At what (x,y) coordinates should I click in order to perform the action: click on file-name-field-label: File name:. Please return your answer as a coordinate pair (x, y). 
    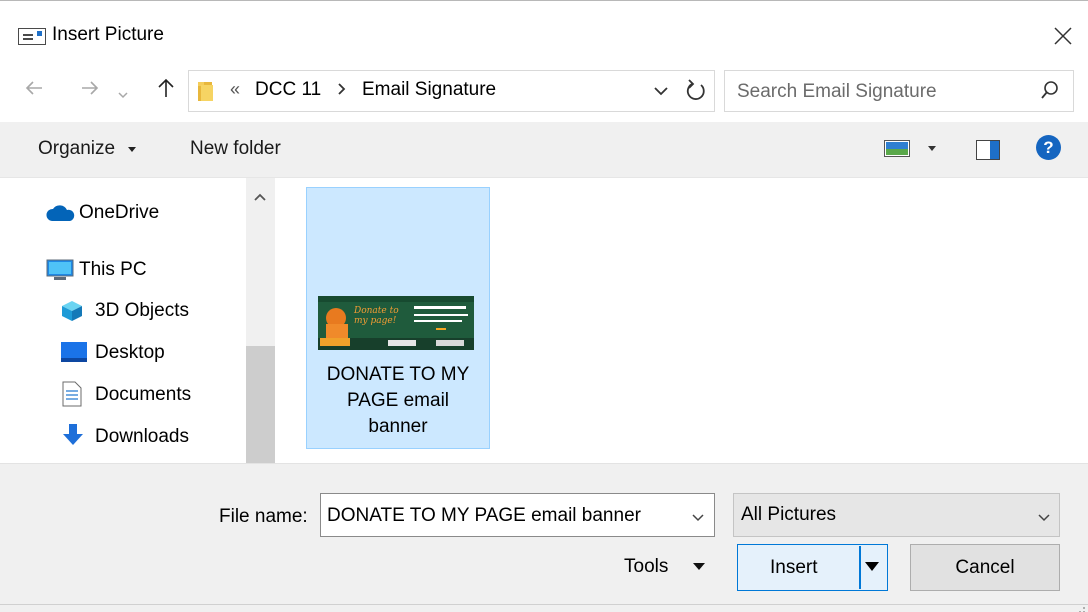
    Looking at the image, I should click on (263, 516).